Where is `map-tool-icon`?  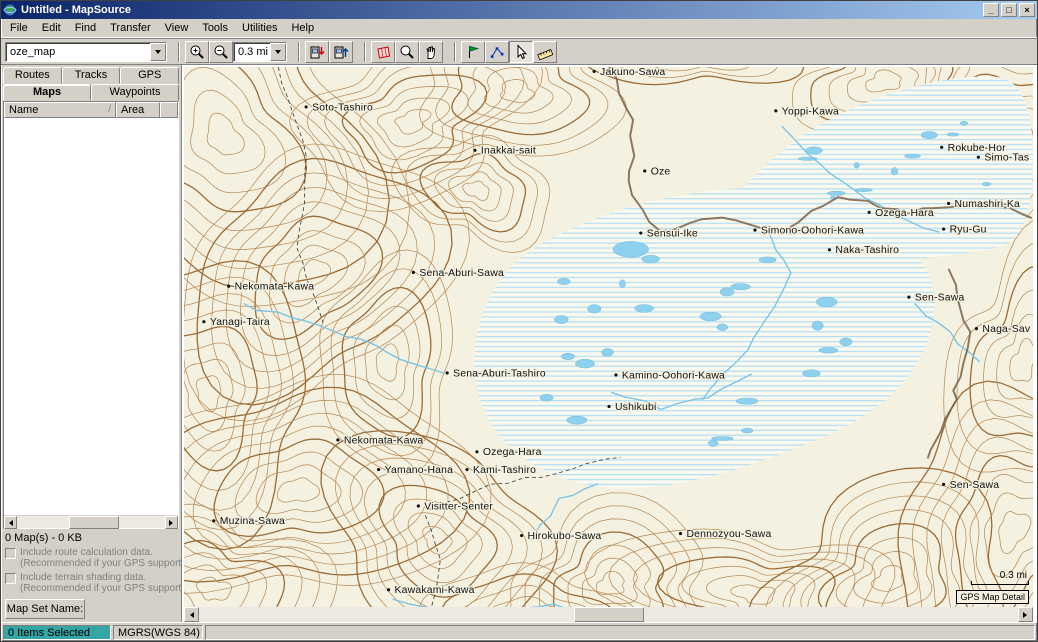 map-tool-icon is located at coordinates (384, 52).